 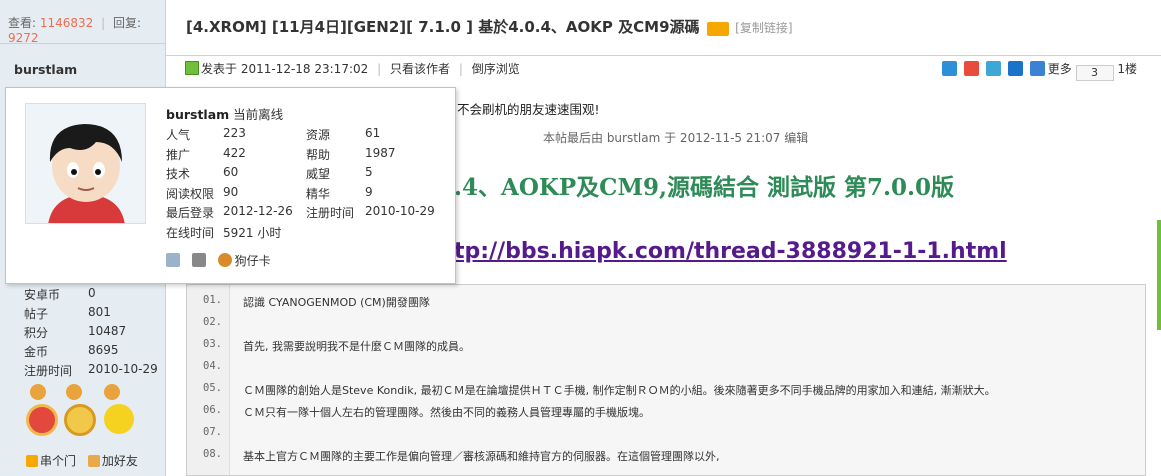 What do you see at coordinates (972, 68) in the screenshot?
I see `share-weibo-icon` at bounding box center [972, 68].